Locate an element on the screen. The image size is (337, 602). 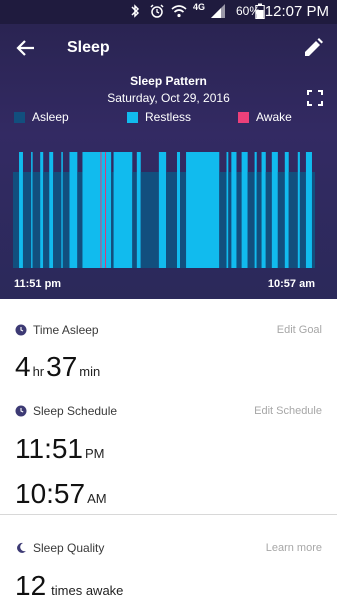
status-bar: 4G 60% 12:07 PM is located at coordinates (168, 12).